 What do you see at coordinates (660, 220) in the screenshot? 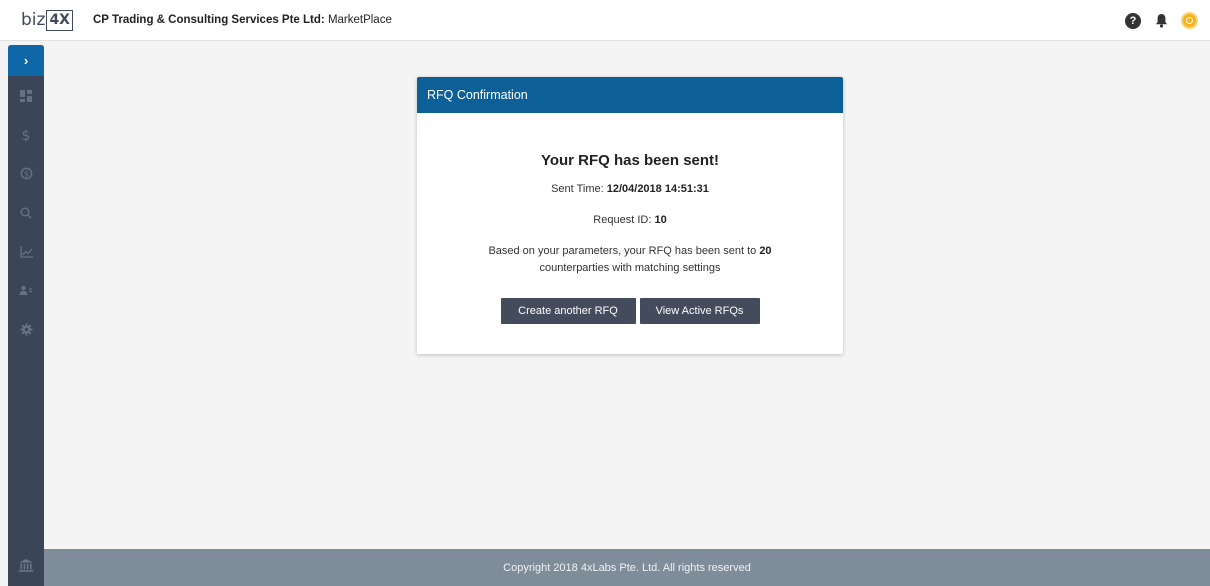
I see `request-id-value: 10` at bounding box center [660, 220].